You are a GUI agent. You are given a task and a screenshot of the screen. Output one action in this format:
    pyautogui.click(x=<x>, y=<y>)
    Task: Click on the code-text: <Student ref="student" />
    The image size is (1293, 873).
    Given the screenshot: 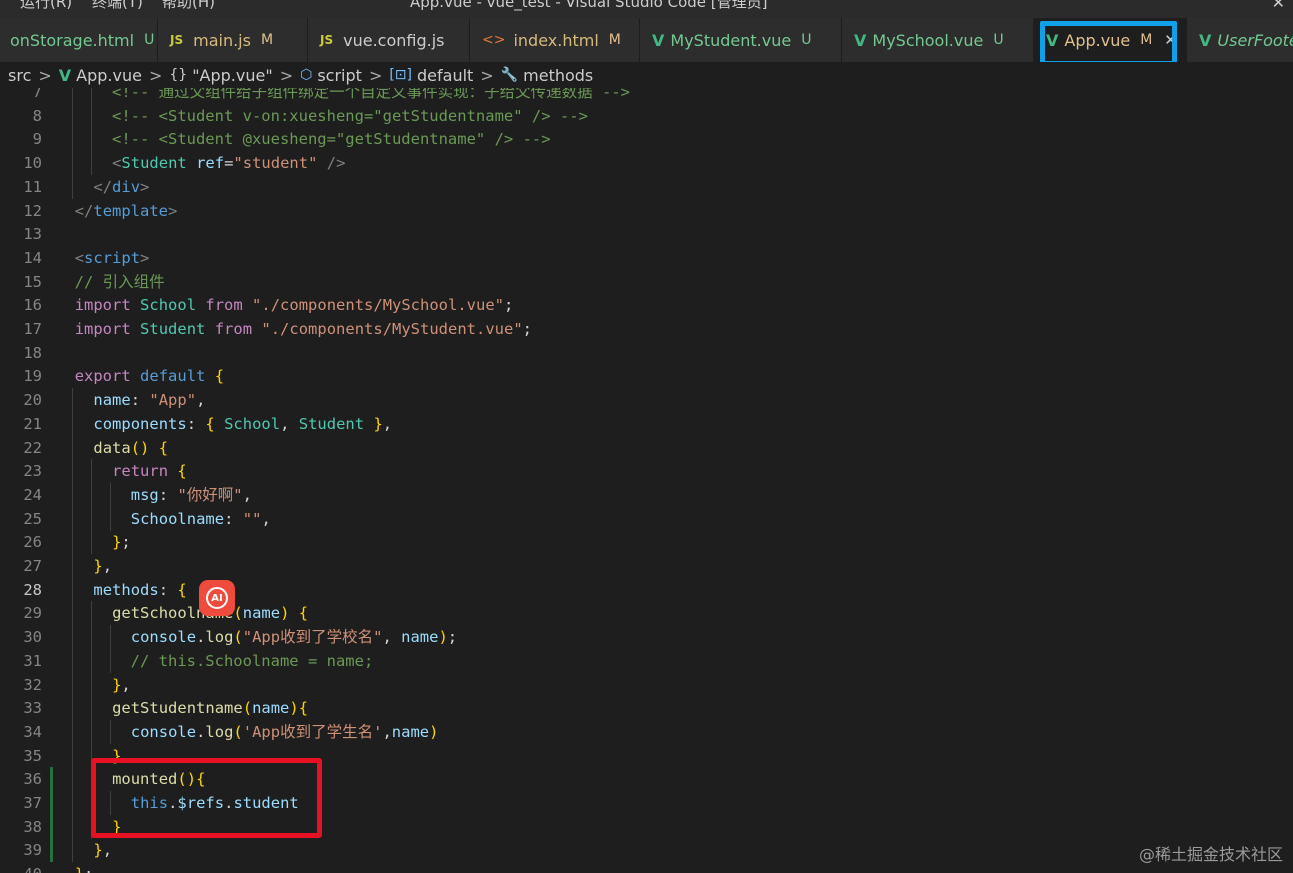 What is the action you would take?
    pyautogui.click(x=229, y=163)
    